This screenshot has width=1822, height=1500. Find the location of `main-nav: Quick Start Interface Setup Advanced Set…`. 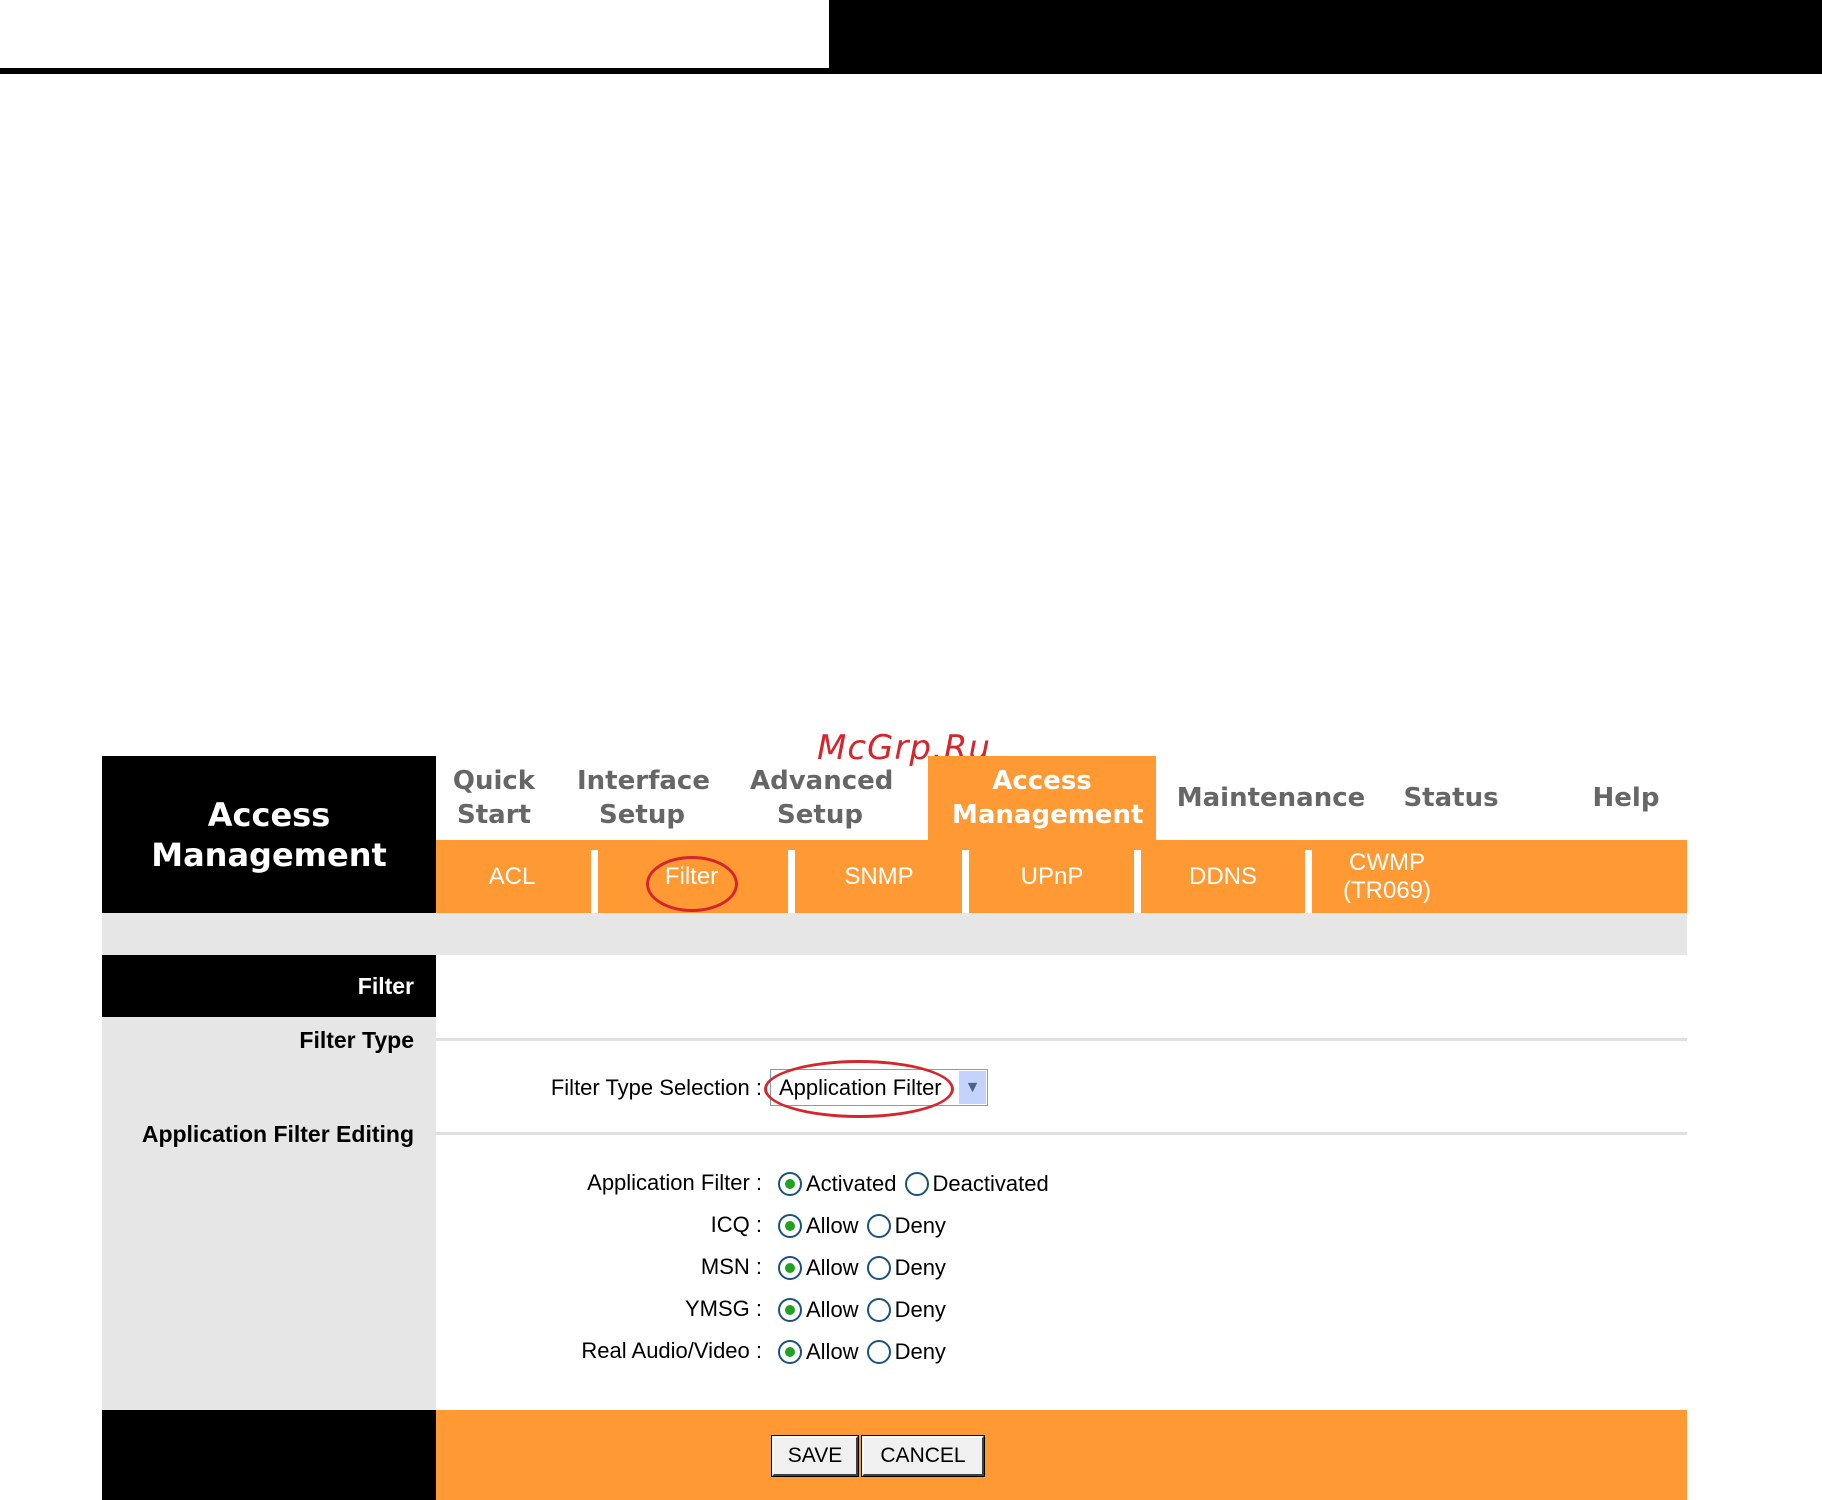

main-nav: Quick Start Interface Setup Advanced Set… is located at coordinates (1061, 798).